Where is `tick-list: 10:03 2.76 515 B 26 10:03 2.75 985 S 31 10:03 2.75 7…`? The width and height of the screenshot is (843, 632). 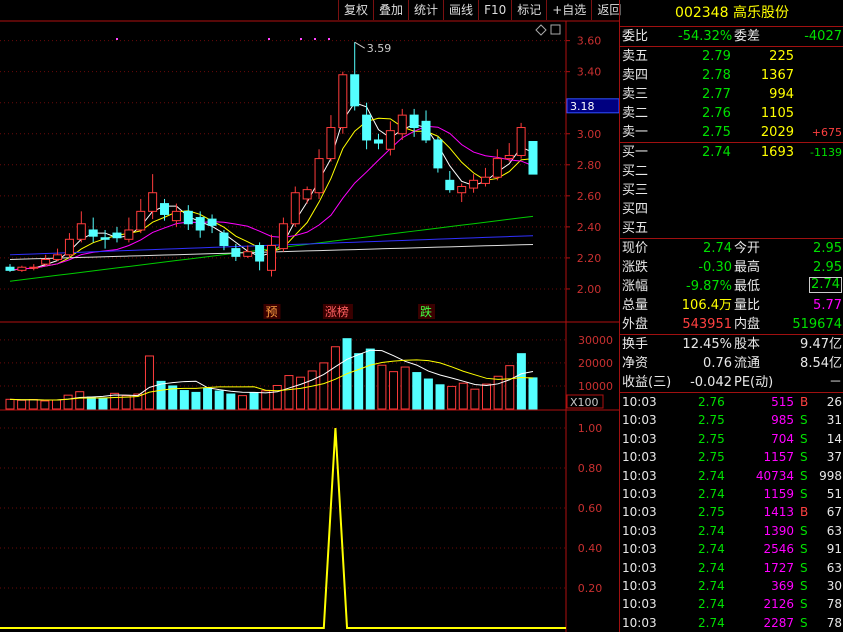 tick-list: 10:03 2.76 515 B 26 10:03 2.75 985 S 31 10:03 2.75 7… is located at coordinates (731, 512).